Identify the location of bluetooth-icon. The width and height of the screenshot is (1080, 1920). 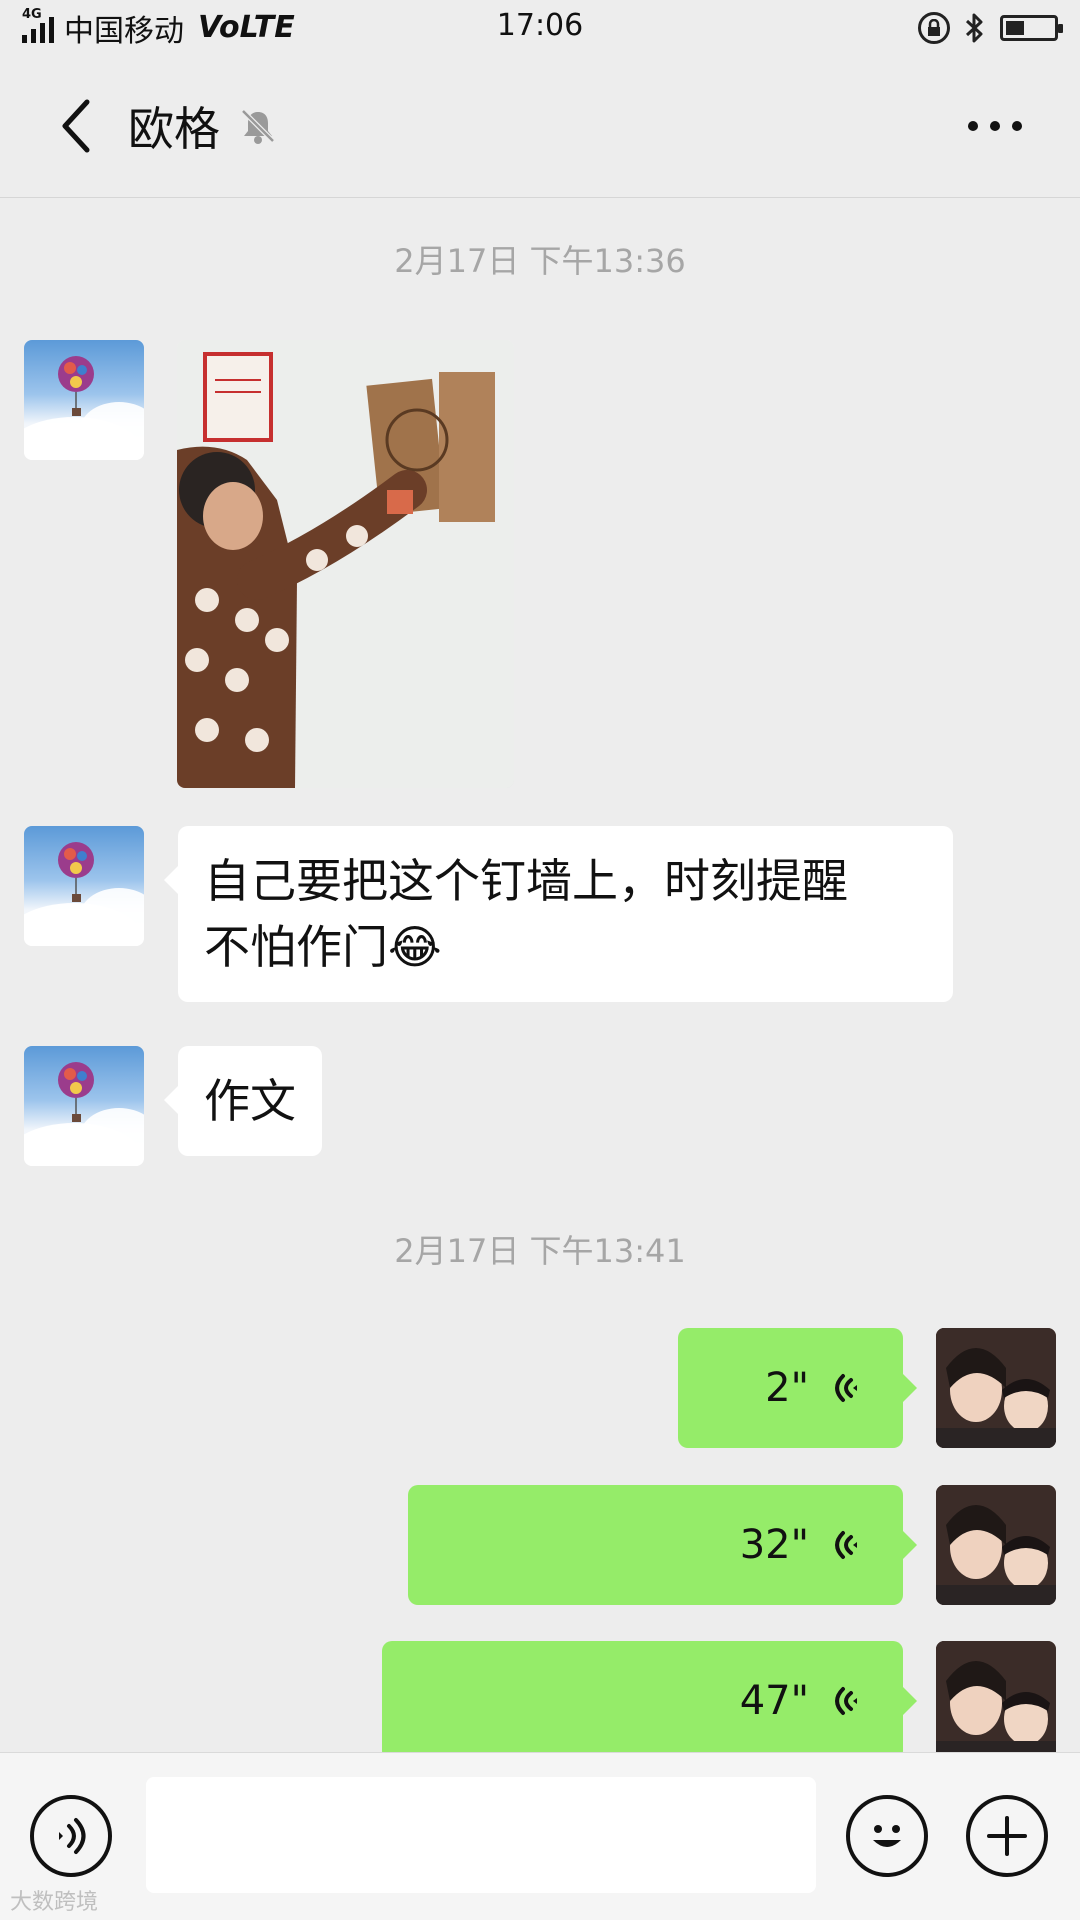
(974, 27).